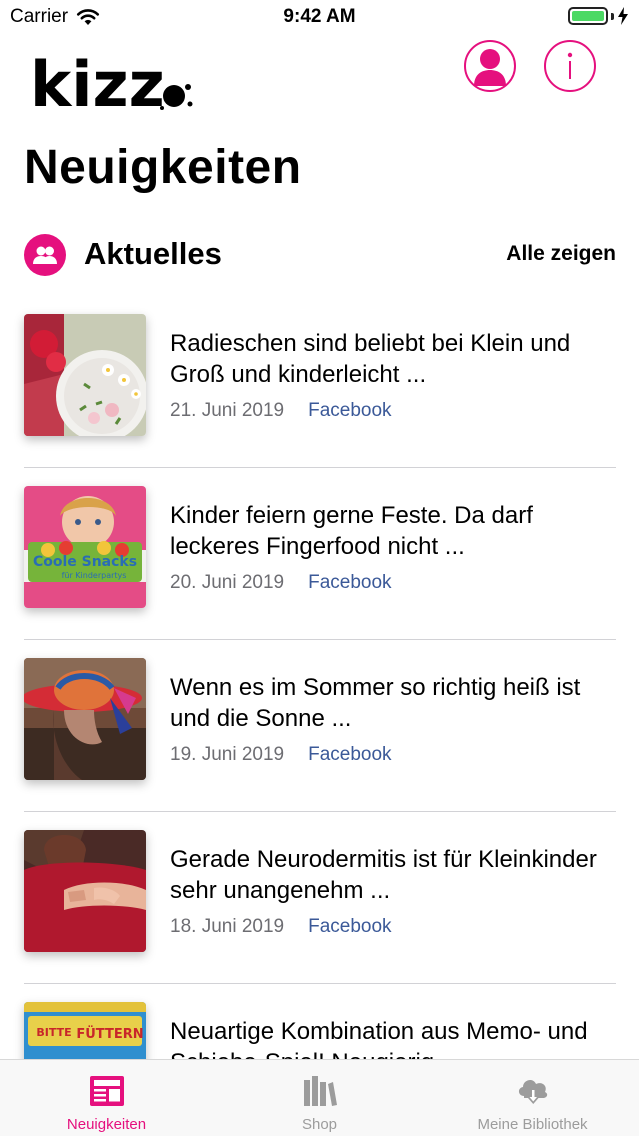 The height and width of the screenshot is (1136, 639). I want to click on info-button, so click(570, 66).